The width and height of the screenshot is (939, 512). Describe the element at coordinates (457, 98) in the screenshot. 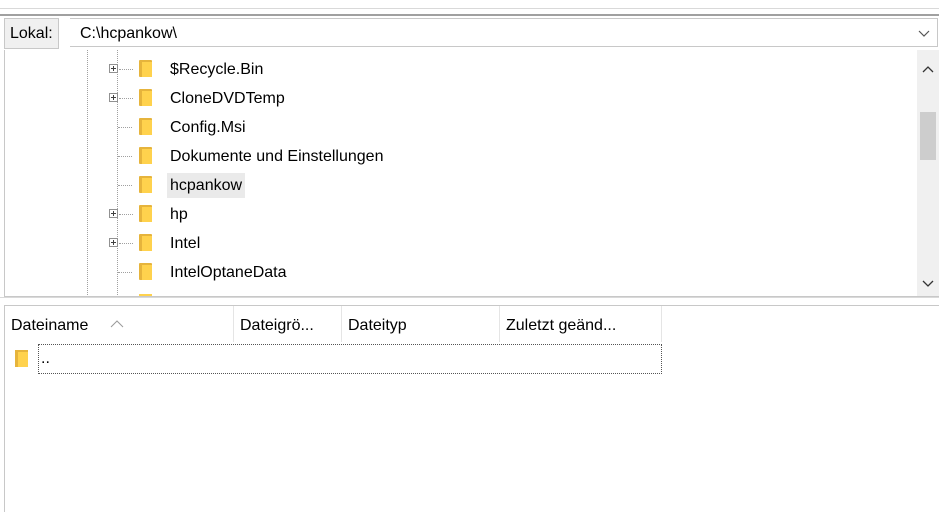

I see `tree-item: CloneDVDTemp` at that location.